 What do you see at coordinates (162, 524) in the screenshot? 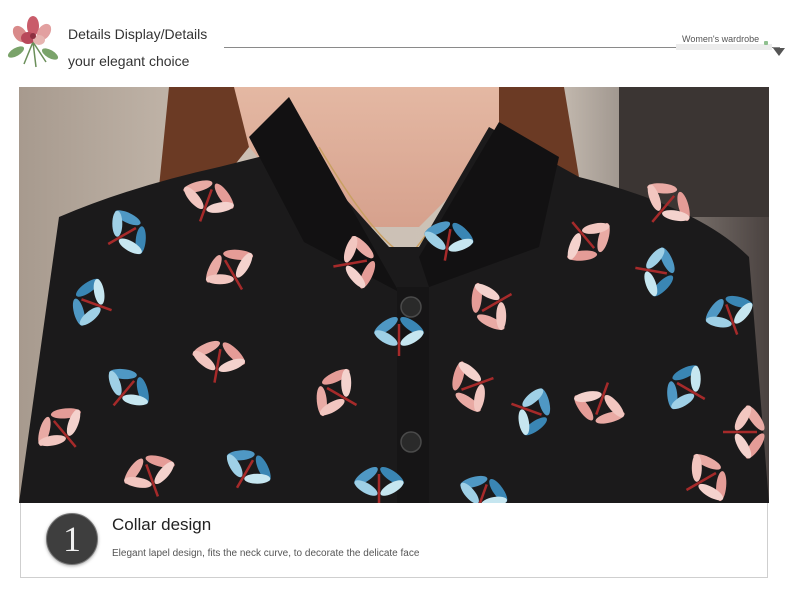
I see `feature-title: Collar design` at bounding box center [162, 524].